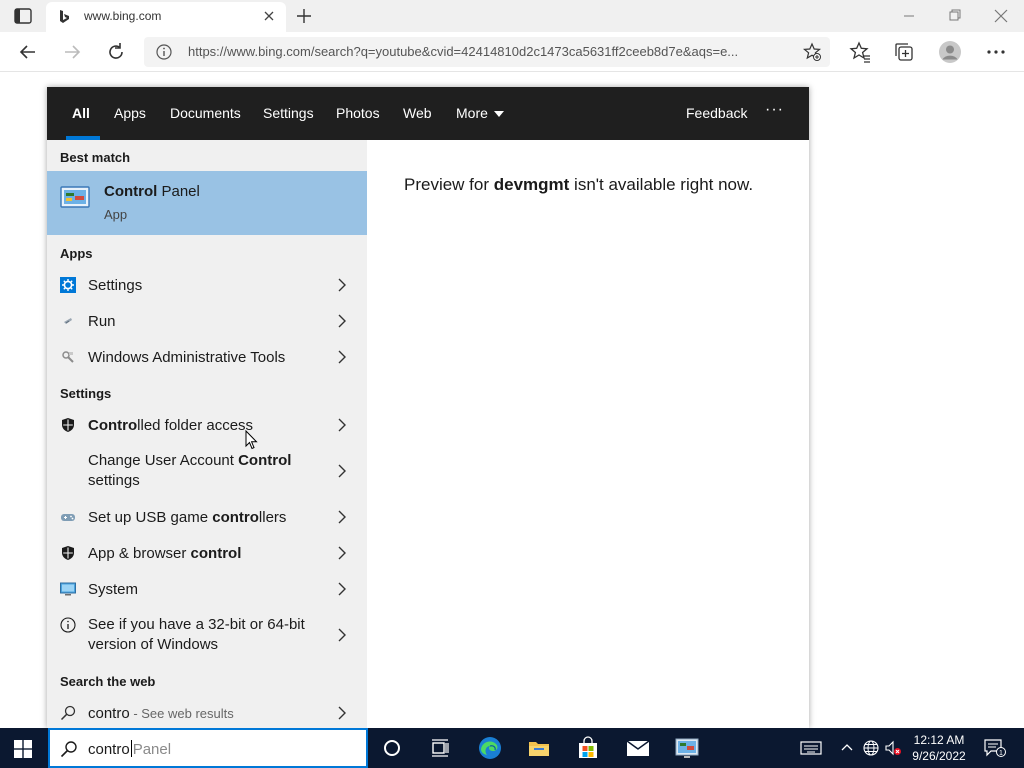  What do you see at coordinates (288, 113) in the screenshot?
I see `tab-settings: Settings` at bounding box center [288, 113].